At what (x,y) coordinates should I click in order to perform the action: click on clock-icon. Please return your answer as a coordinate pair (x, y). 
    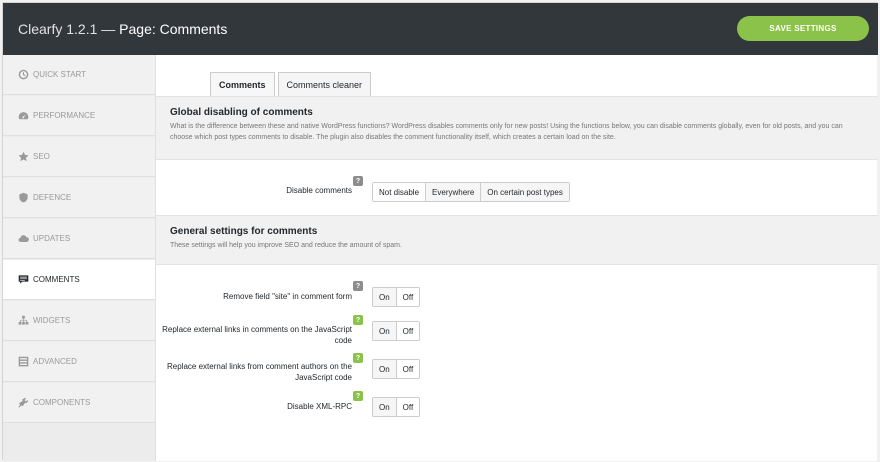
    Looking at the image, I should click on (23, 75).